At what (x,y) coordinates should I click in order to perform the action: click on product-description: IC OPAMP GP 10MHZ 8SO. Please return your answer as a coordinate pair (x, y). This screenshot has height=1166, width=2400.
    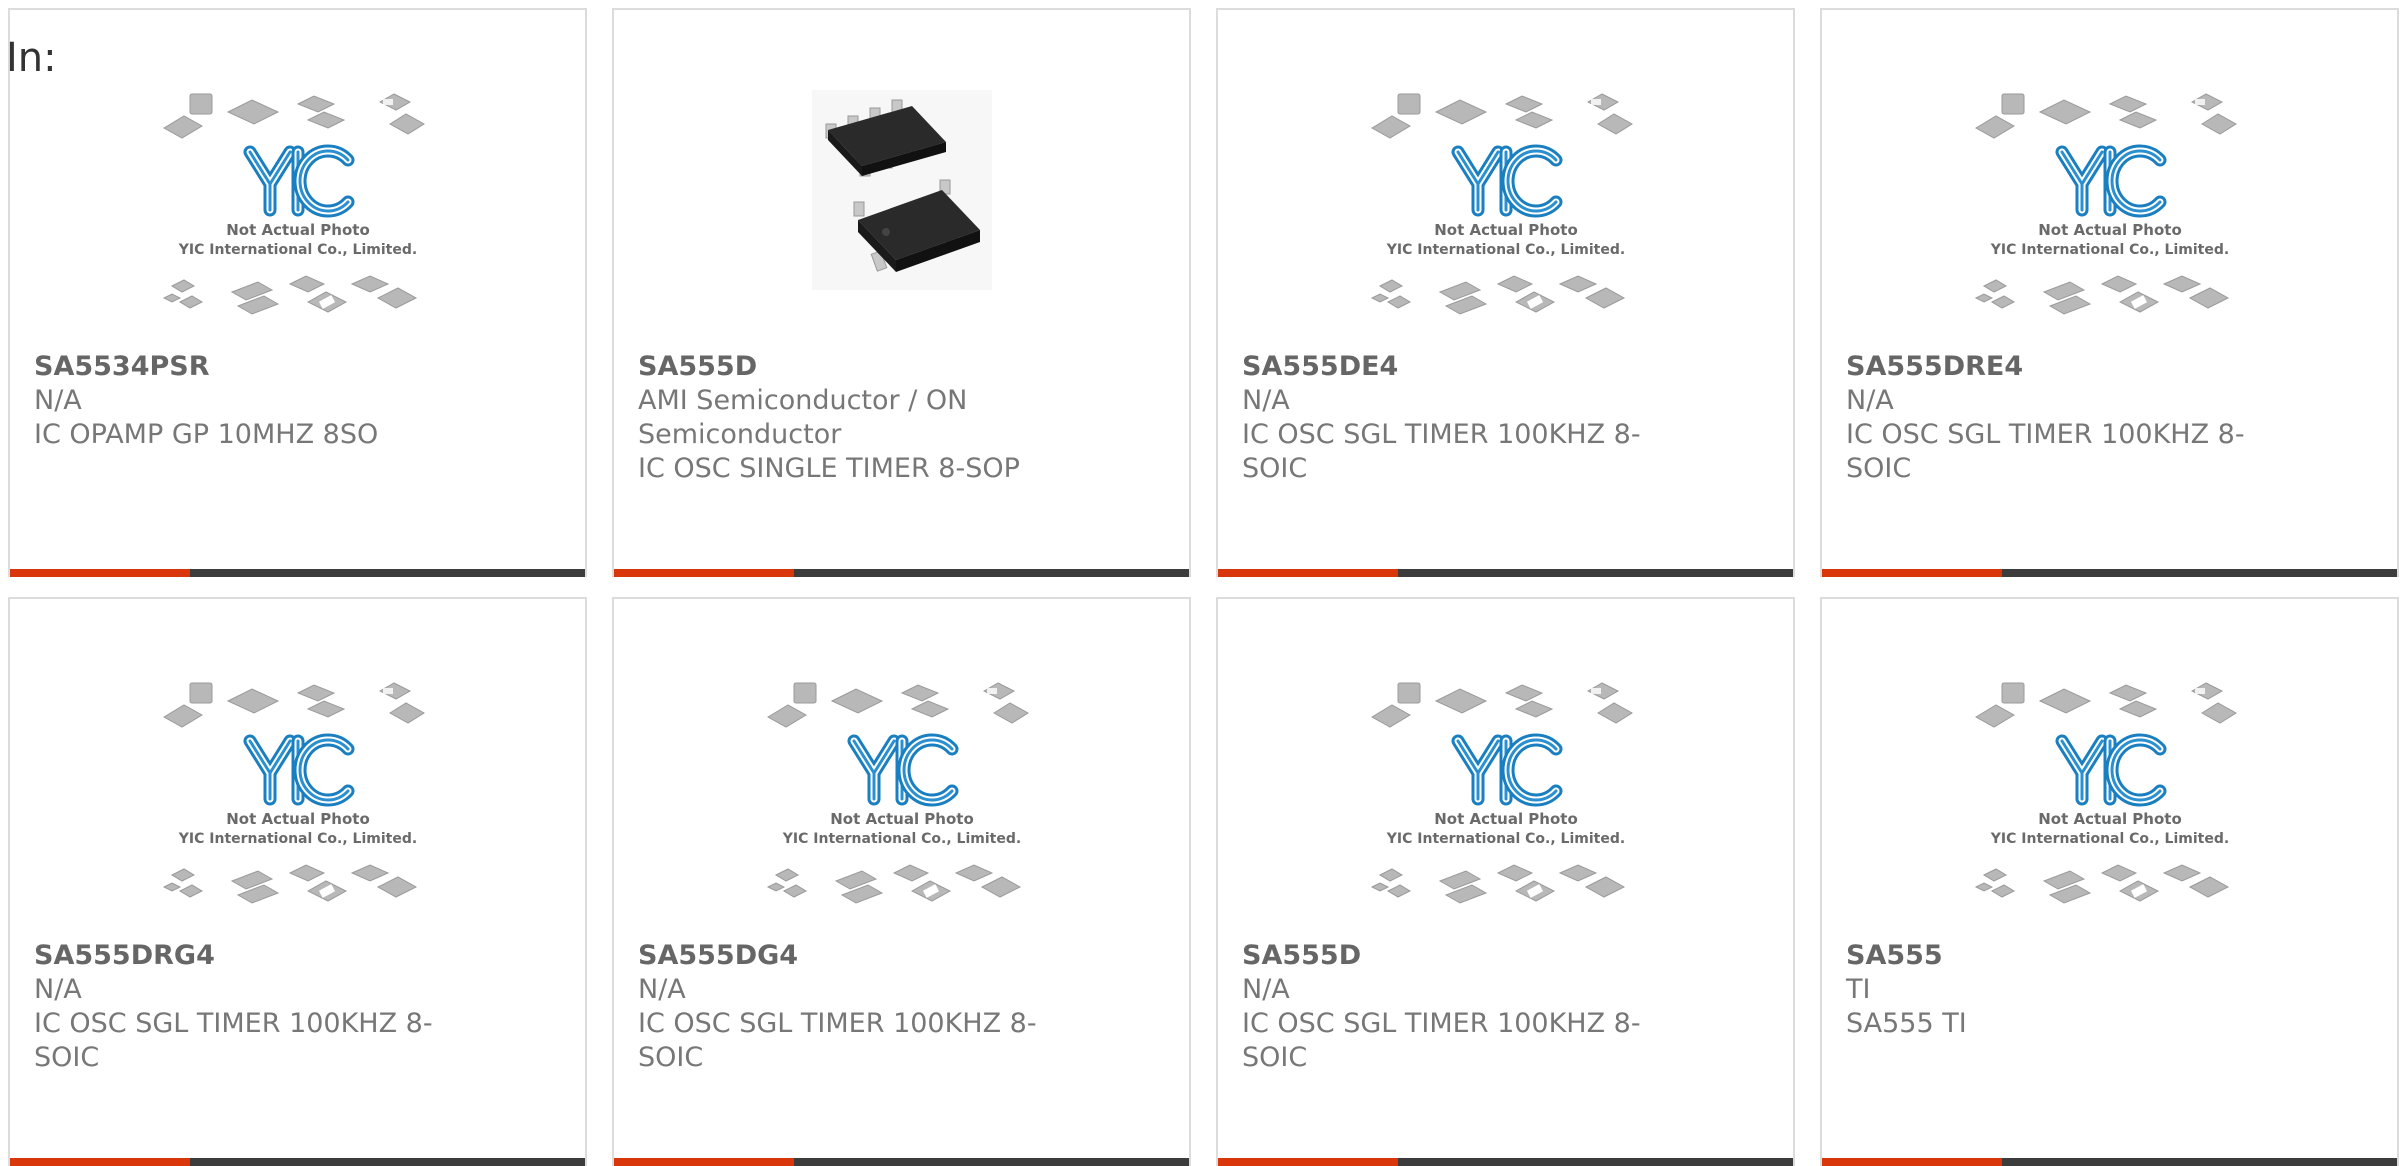
    Looking at the image, I should click on (206, 434).